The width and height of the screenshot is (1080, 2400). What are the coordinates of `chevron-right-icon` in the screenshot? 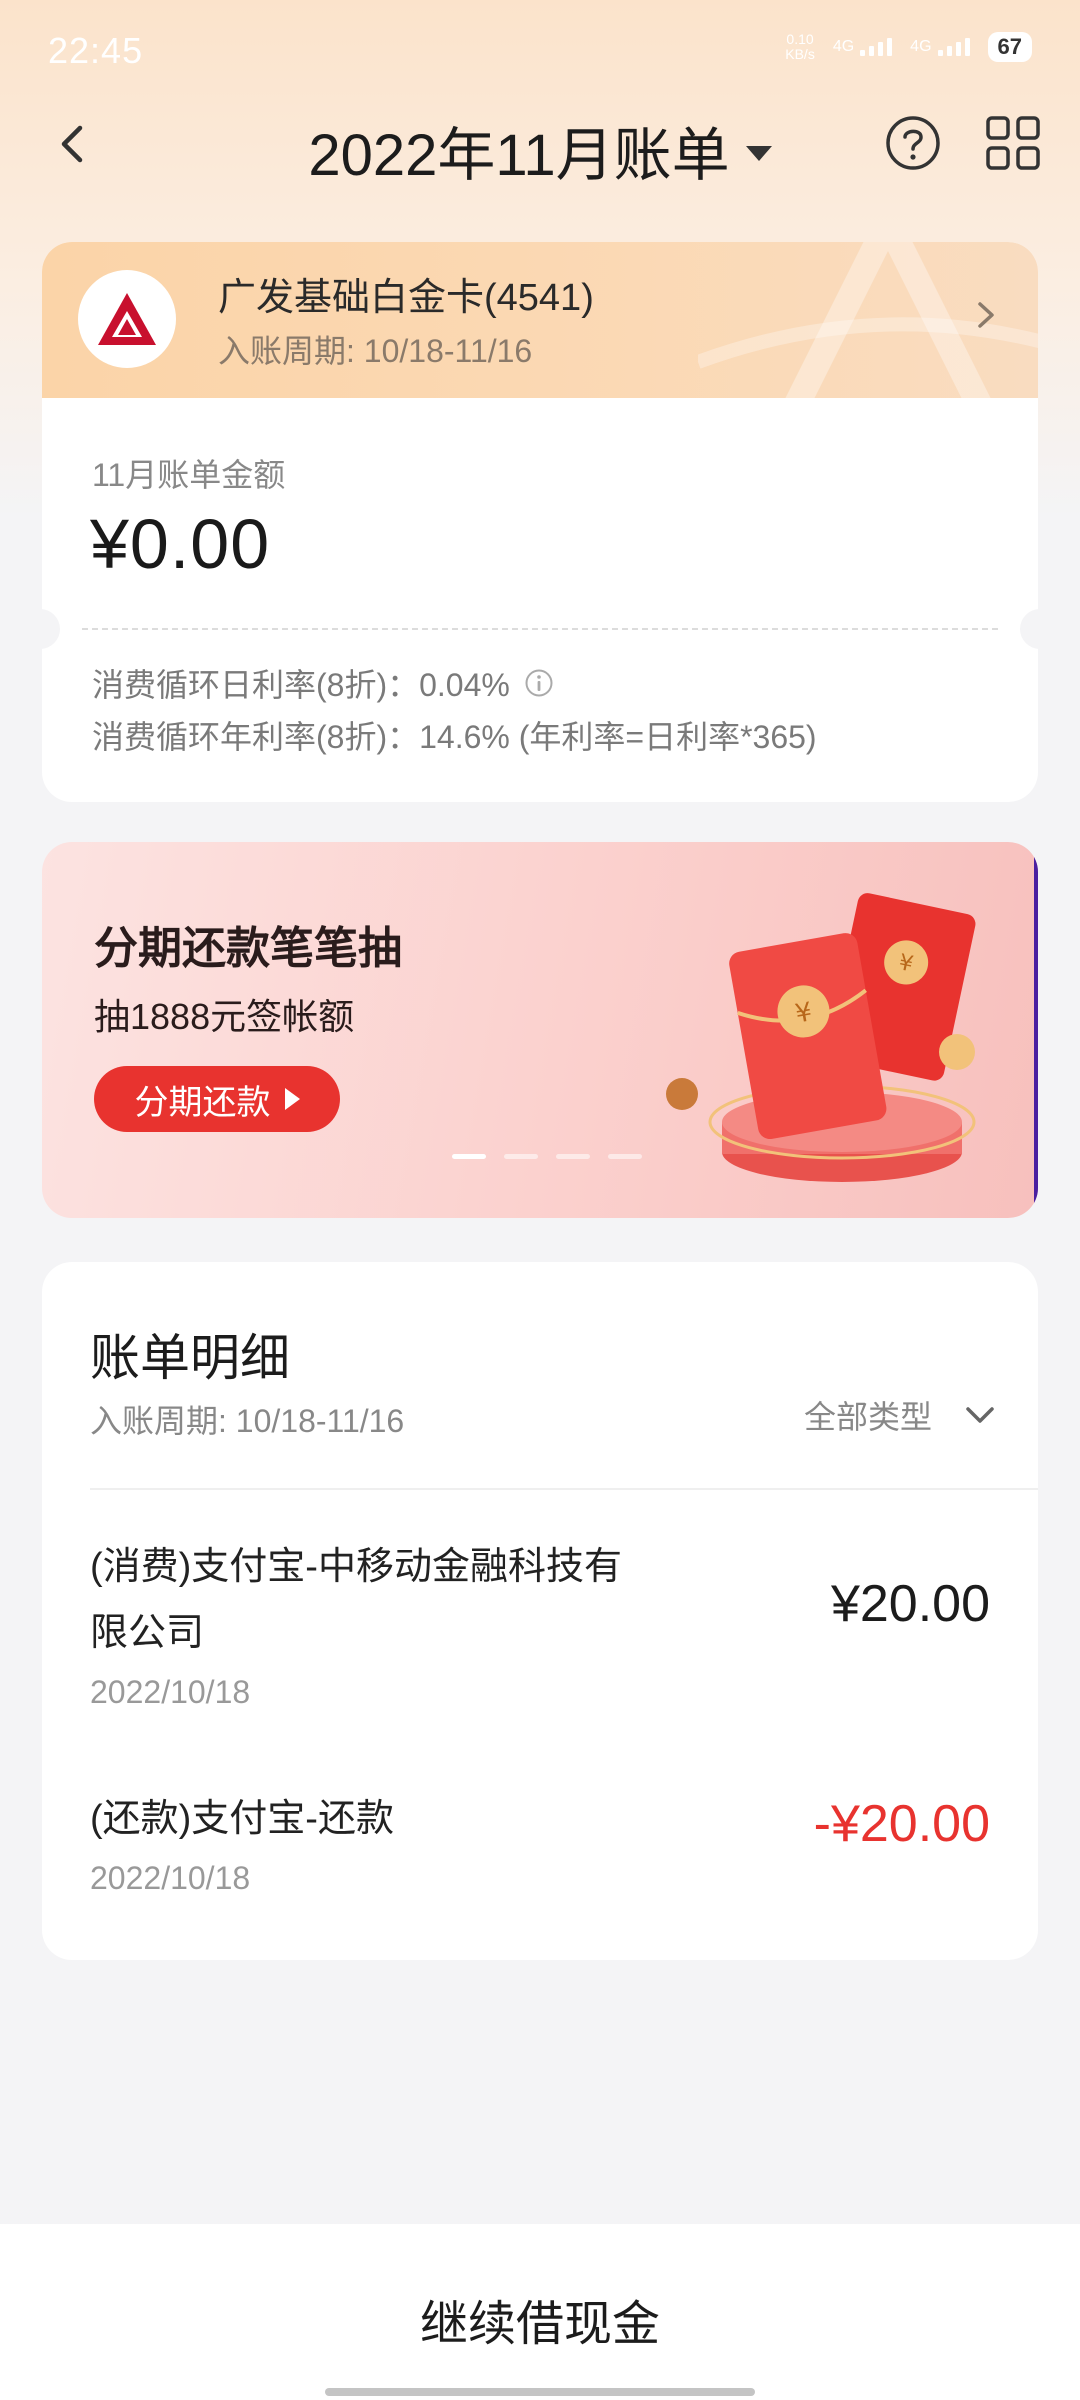 It's located at (986, 315).